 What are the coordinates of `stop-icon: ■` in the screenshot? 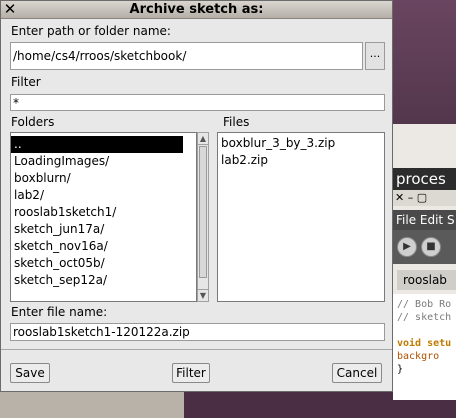 It's located at (431, 247).